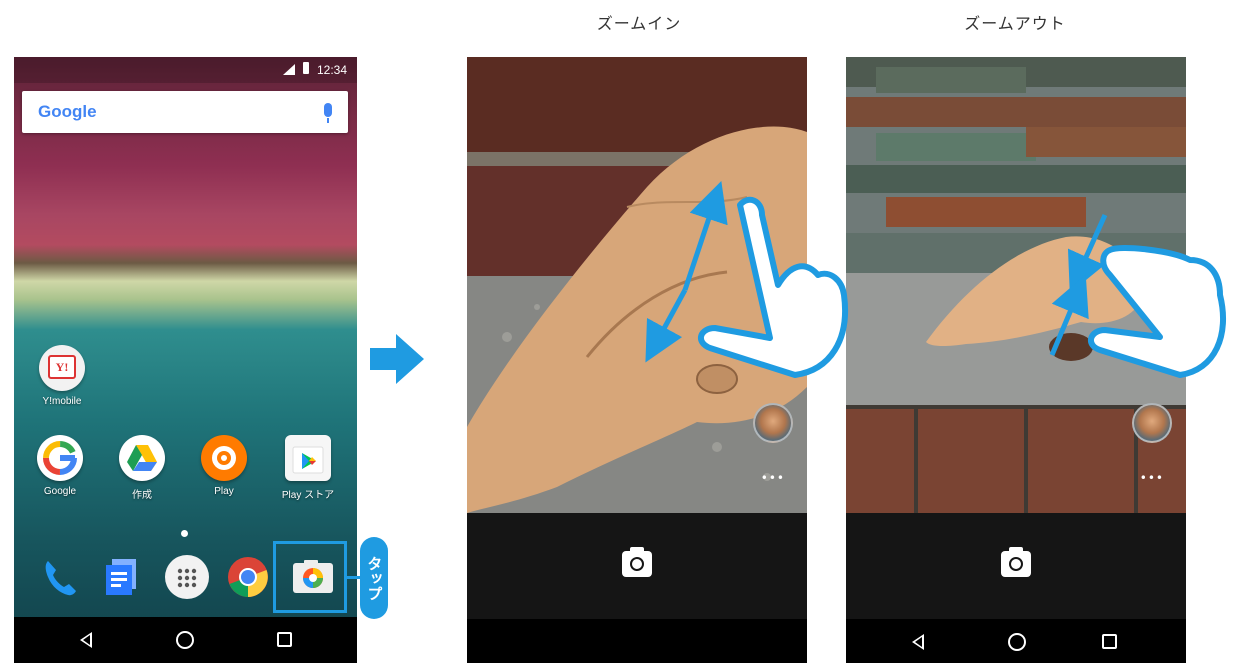 The image size is (1237, 663). I want to click on ymobile-icon: Y!, so click(62, 368).